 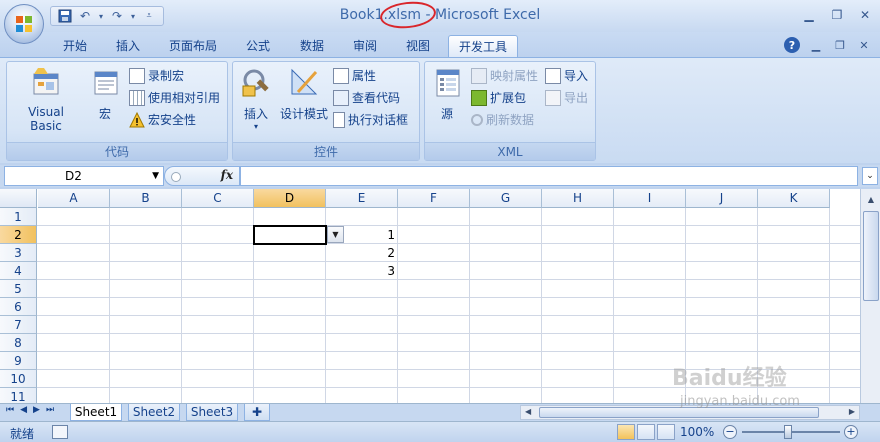 What do you see at coordinates (10, 410) in the screenshot?
I see `first-sheet-icon: ⏮` at bounding box center [10, 410].